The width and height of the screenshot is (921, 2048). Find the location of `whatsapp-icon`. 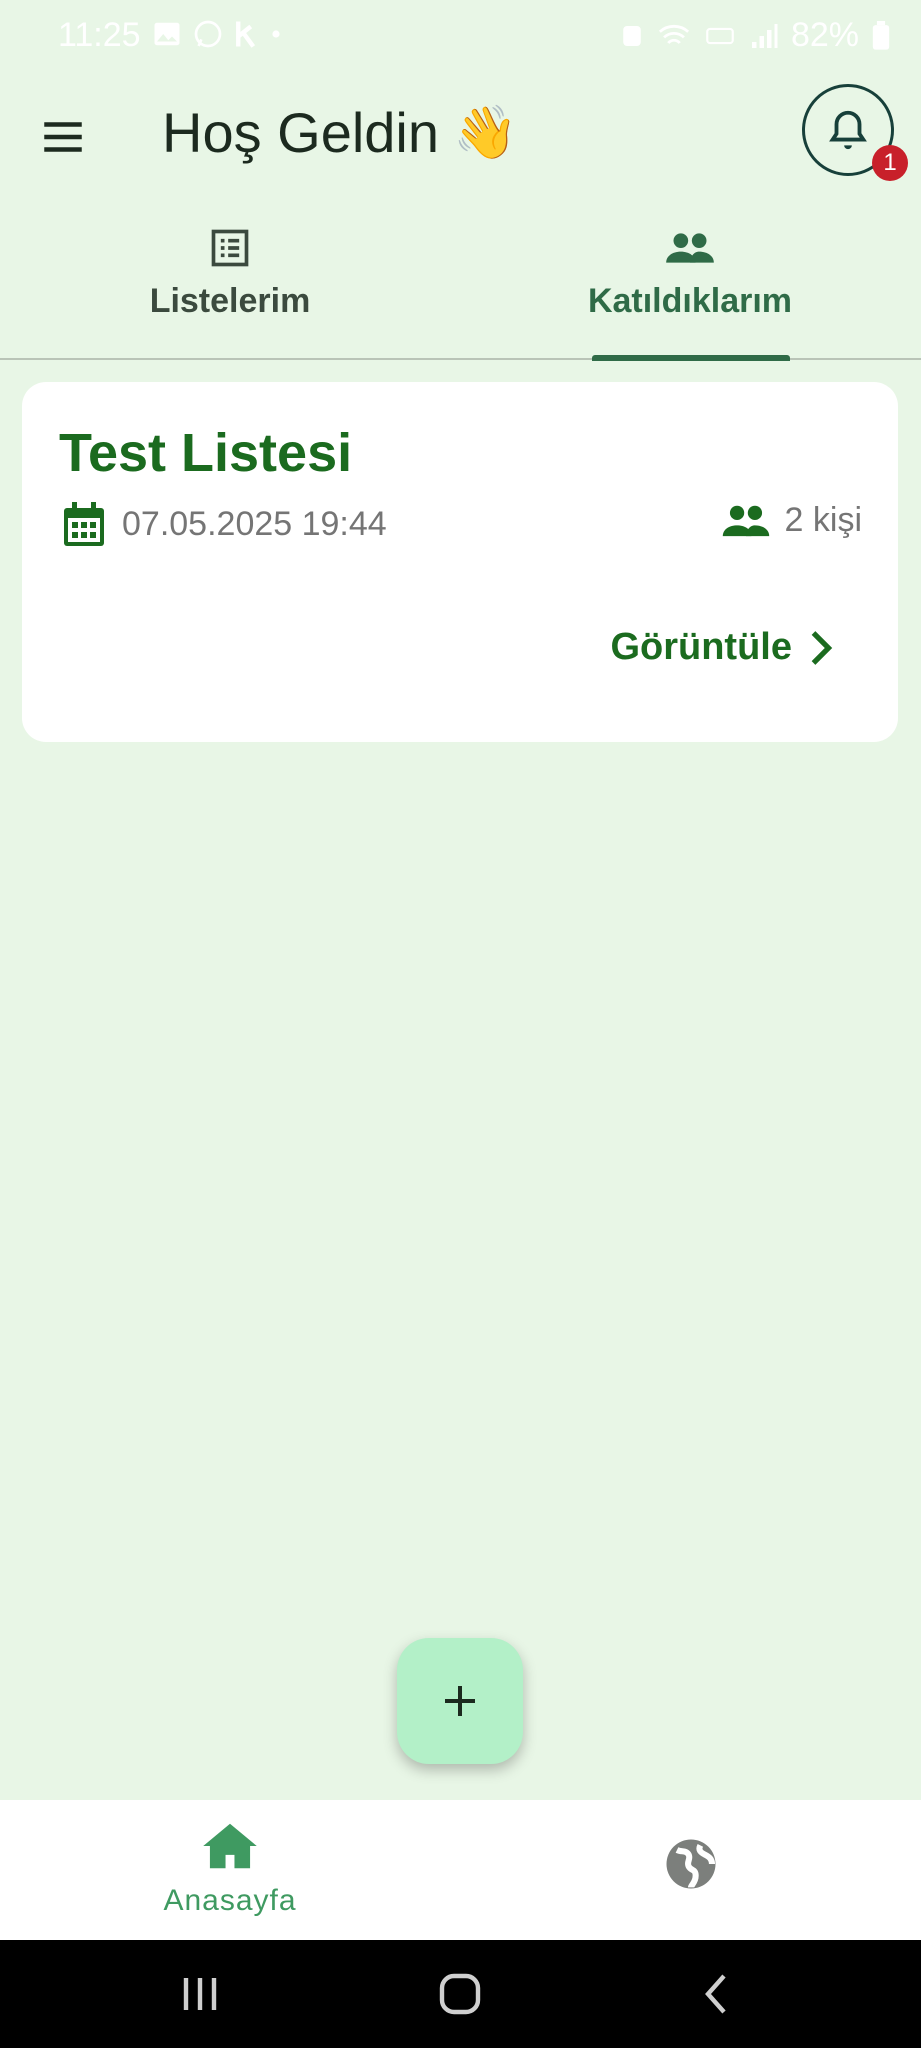

whatsapp-icon is located at coordinates (208, 34).